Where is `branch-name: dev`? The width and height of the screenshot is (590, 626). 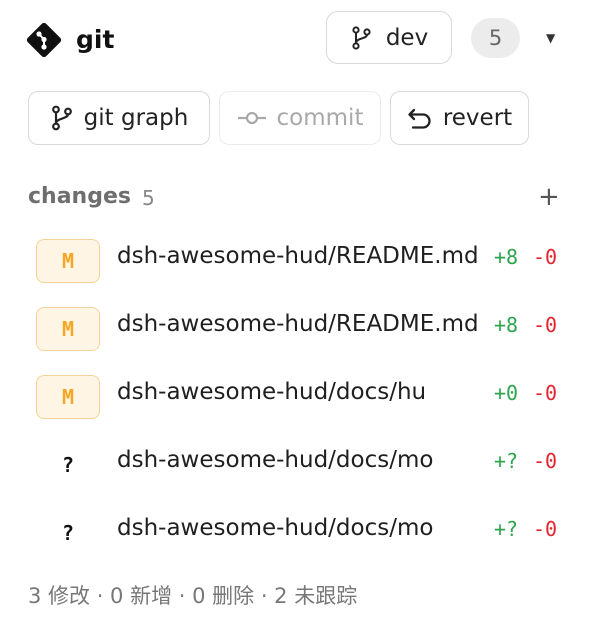
branch-name: dev is located at coordinates (407, 37).